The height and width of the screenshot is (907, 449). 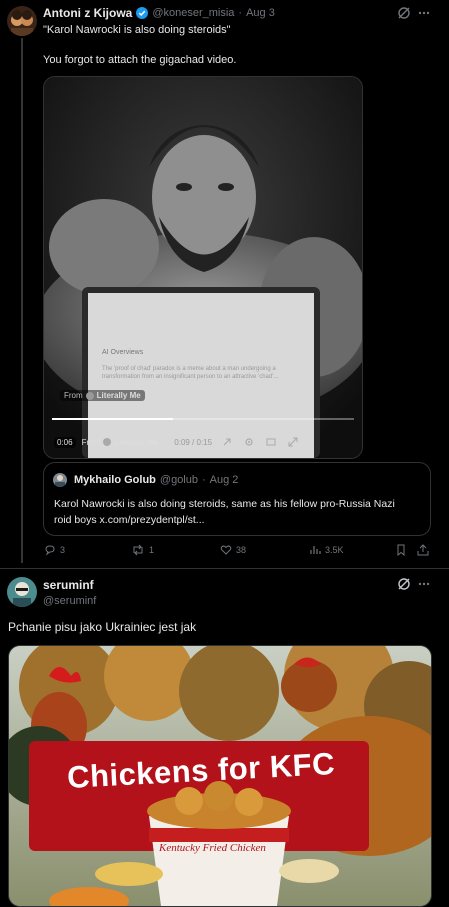 I want to click on video-source-overlay: From Literally Me, so click(x=102, y=395).